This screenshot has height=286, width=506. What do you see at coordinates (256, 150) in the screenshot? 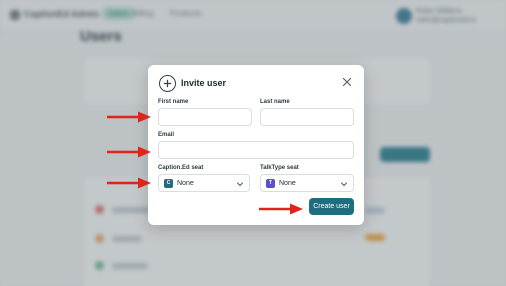
I see `email-field` at bounding box center [256, 150].